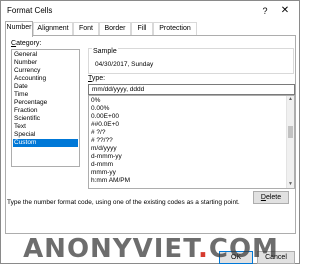  What do you see at coordinates (20, 95) in the screenshot?
I see `category-item-time: Time` at bounding box center [20, 95].